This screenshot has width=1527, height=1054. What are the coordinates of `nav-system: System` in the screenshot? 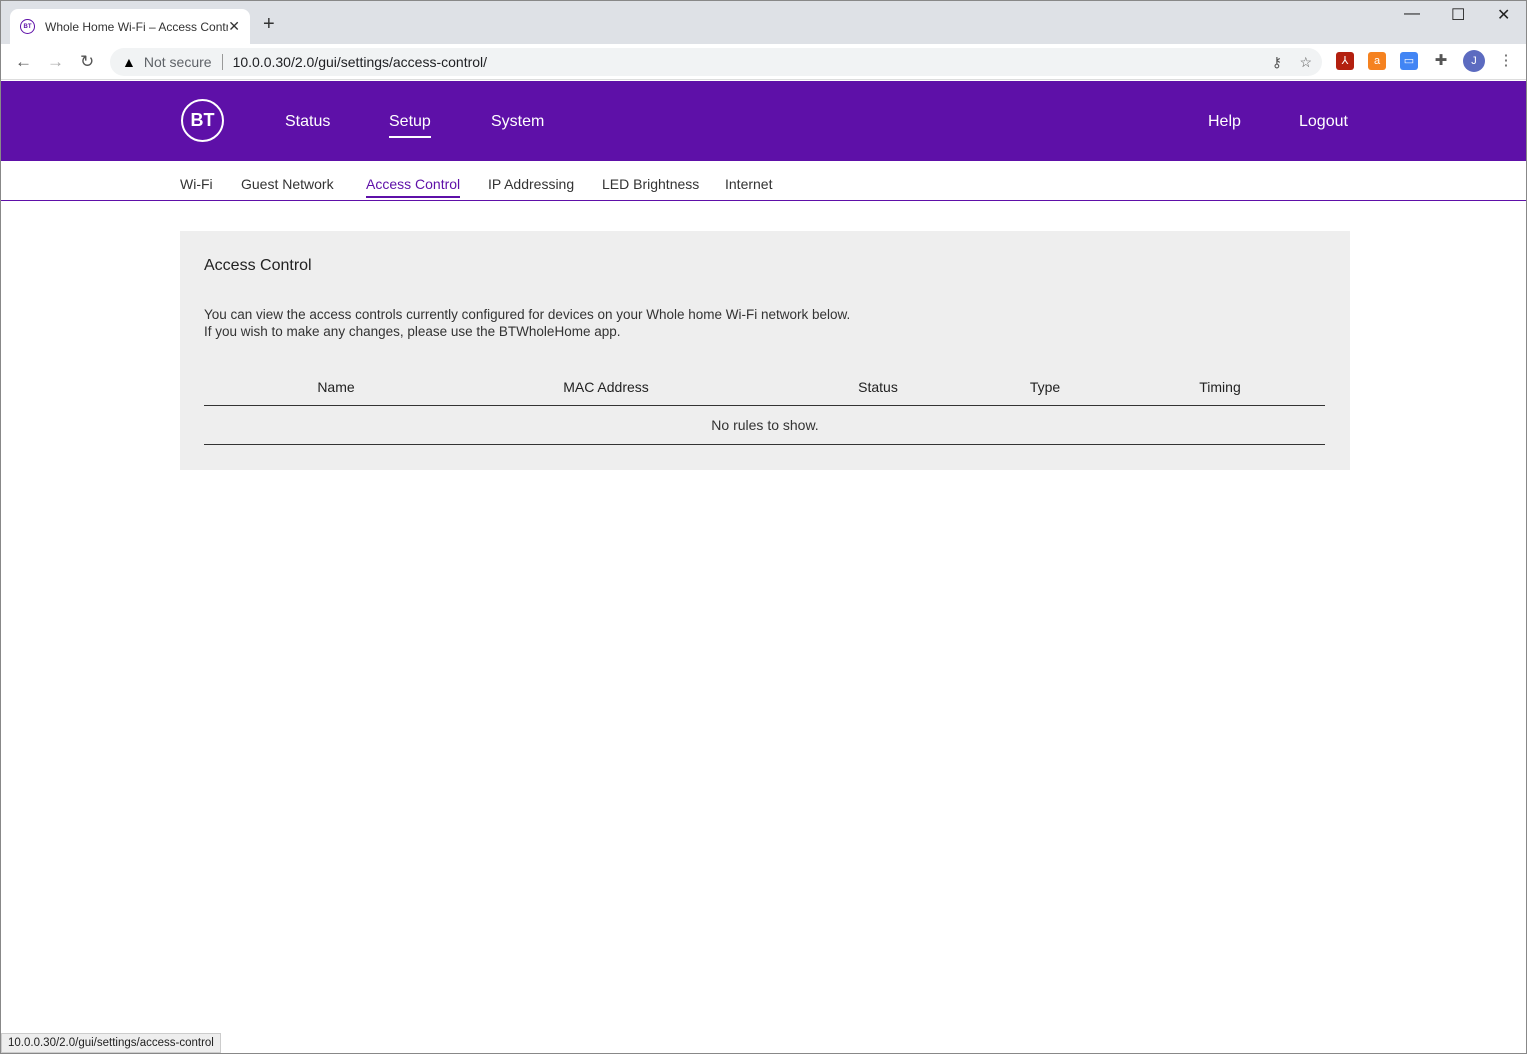 It's located at (517, 122).